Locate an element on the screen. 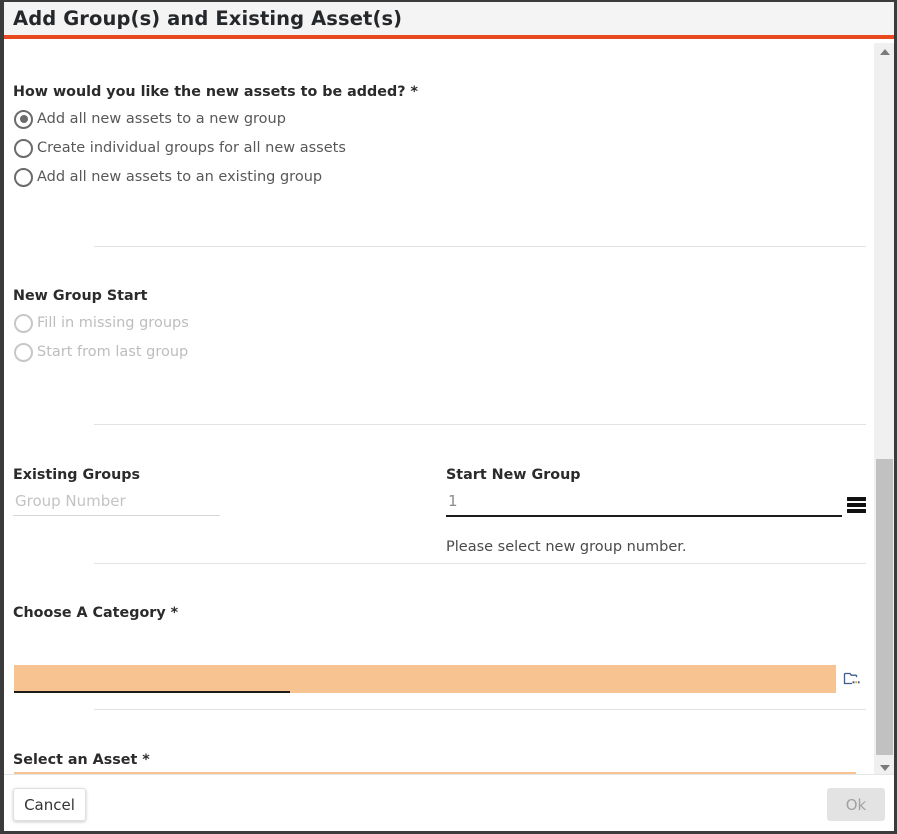  vertical-scrollbar is located at coordinates (883, 409).